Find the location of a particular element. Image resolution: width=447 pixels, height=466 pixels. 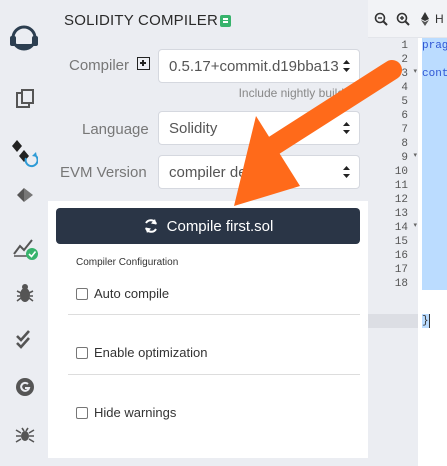

file-explorer-icon is located at coordinates (25, 99).